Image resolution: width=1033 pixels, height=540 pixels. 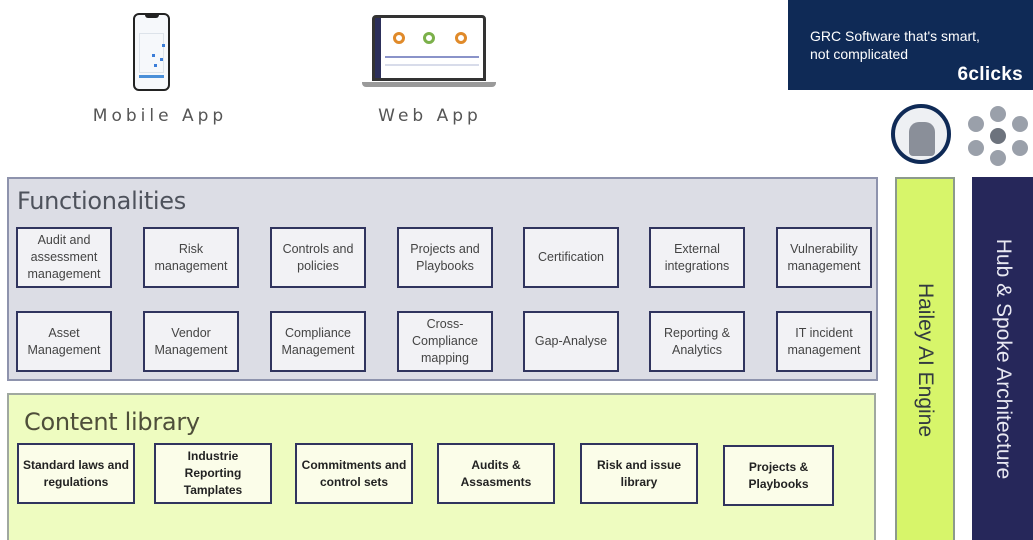 What do you see at coordinates (429, 84) in the screenshot?
I see `laptop-base` at bounding box center [429, 84].